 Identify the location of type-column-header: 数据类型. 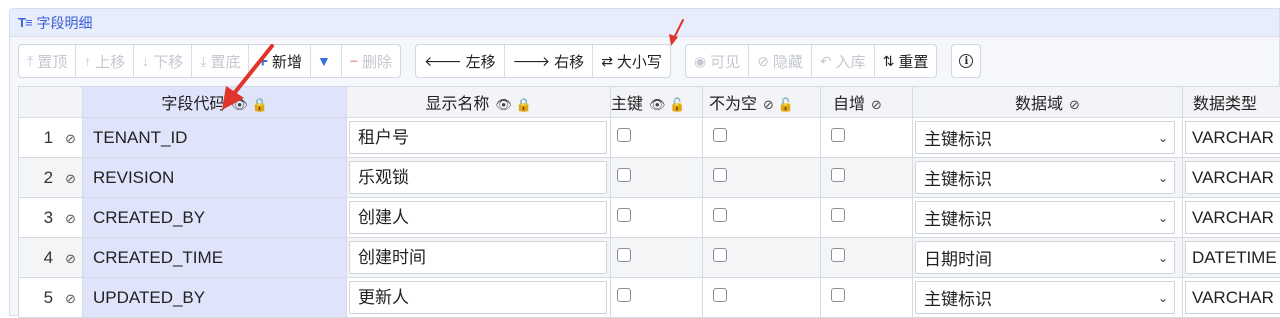
(1231, 102).